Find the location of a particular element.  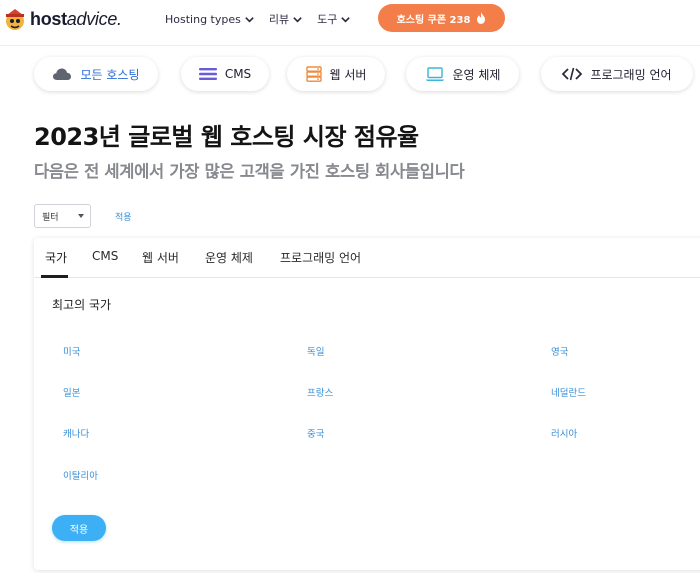

server-icon is located at coordinates (313, 74).